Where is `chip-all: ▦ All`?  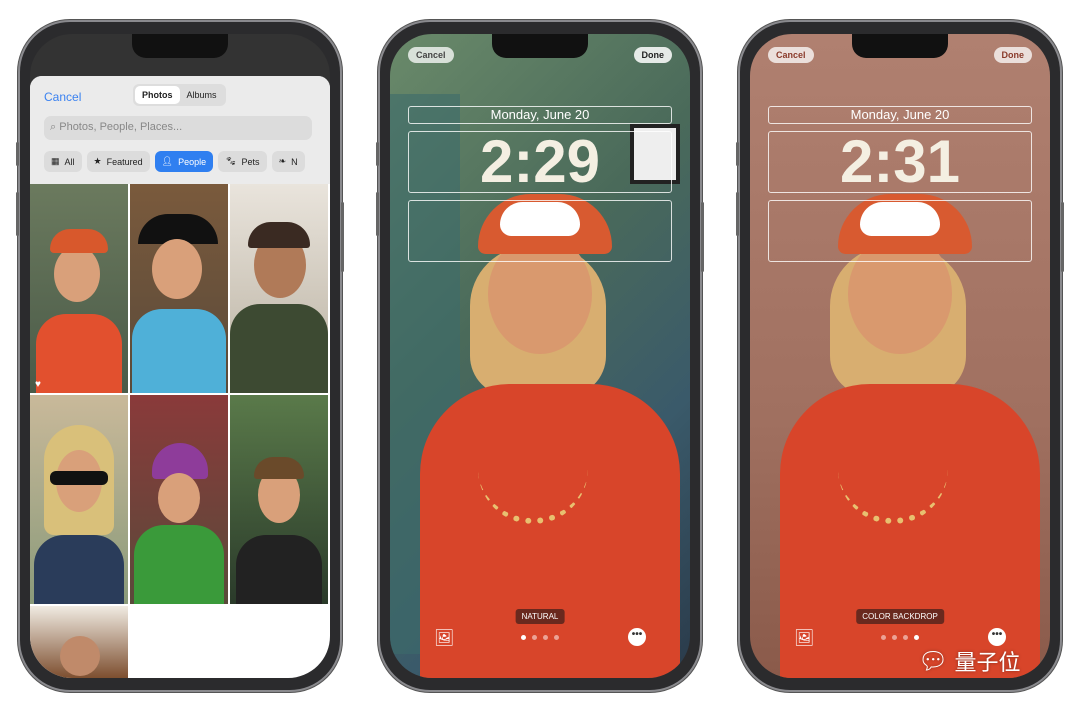 chip-all: ▦ All is located at coordinates (63, 161).